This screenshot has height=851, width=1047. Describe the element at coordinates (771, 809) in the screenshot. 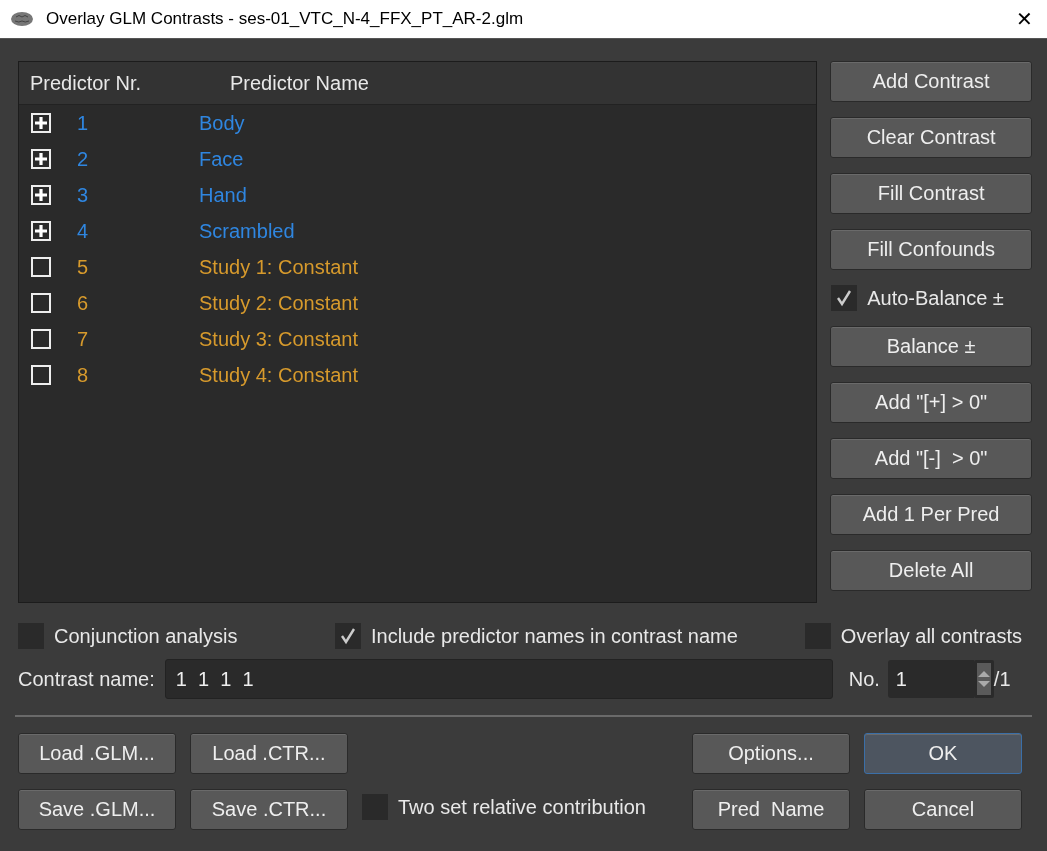

I see `dialog-button: Pred Name` at that location.